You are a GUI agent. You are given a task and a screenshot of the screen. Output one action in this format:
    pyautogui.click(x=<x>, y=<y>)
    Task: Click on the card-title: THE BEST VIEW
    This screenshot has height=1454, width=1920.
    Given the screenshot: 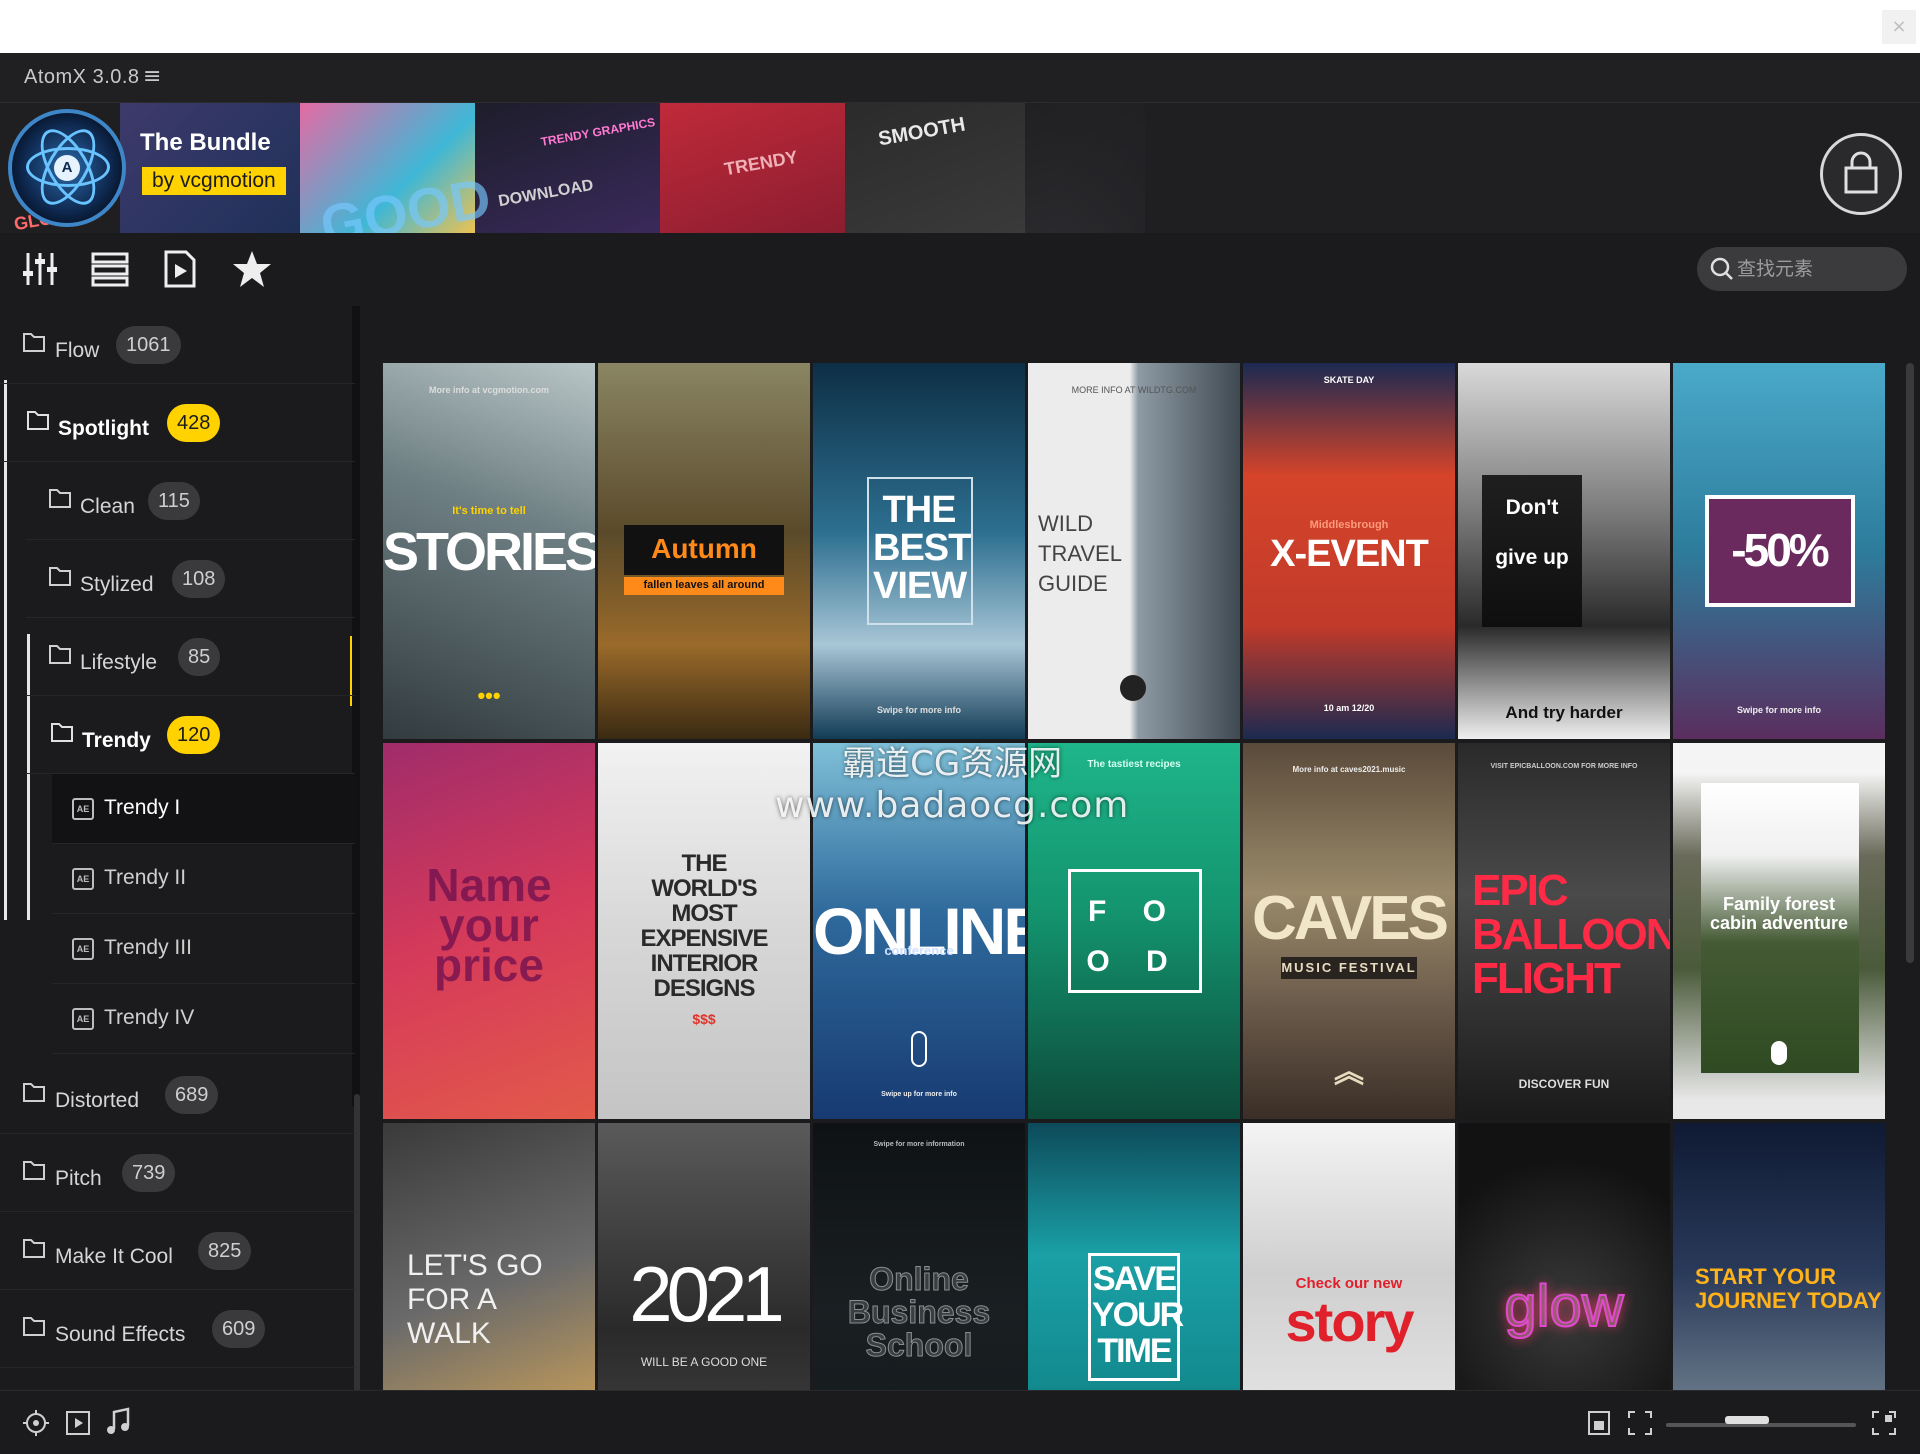 What is the action you would take?
    pyautogui.click(x=922, y=548)
    